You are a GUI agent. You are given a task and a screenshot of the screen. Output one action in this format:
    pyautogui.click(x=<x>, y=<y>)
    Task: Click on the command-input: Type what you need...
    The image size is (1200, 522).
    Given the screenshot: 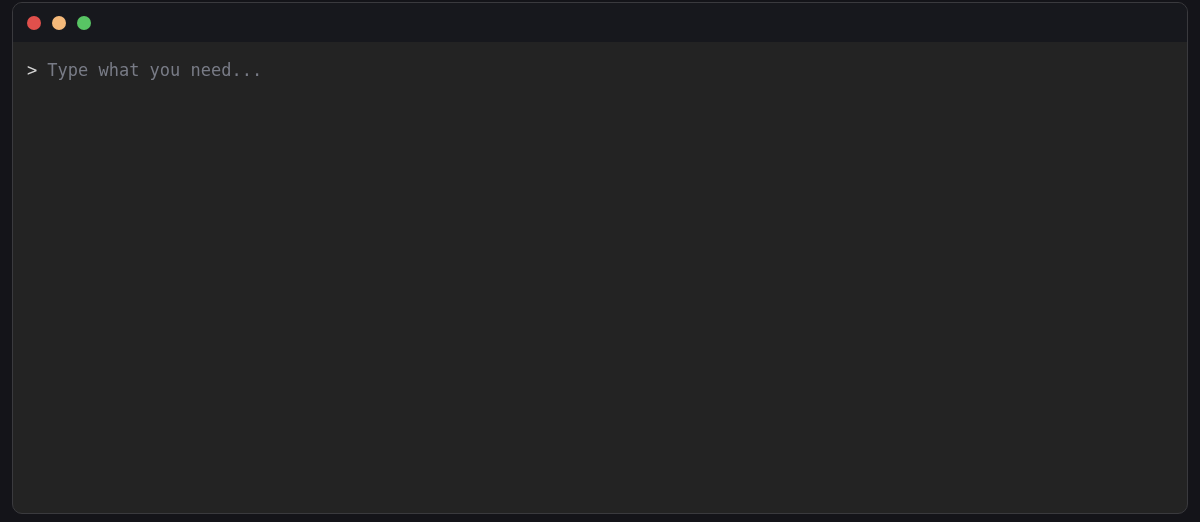 What is the action you would take?
    pyautogui.click(x=347, y=70)
    